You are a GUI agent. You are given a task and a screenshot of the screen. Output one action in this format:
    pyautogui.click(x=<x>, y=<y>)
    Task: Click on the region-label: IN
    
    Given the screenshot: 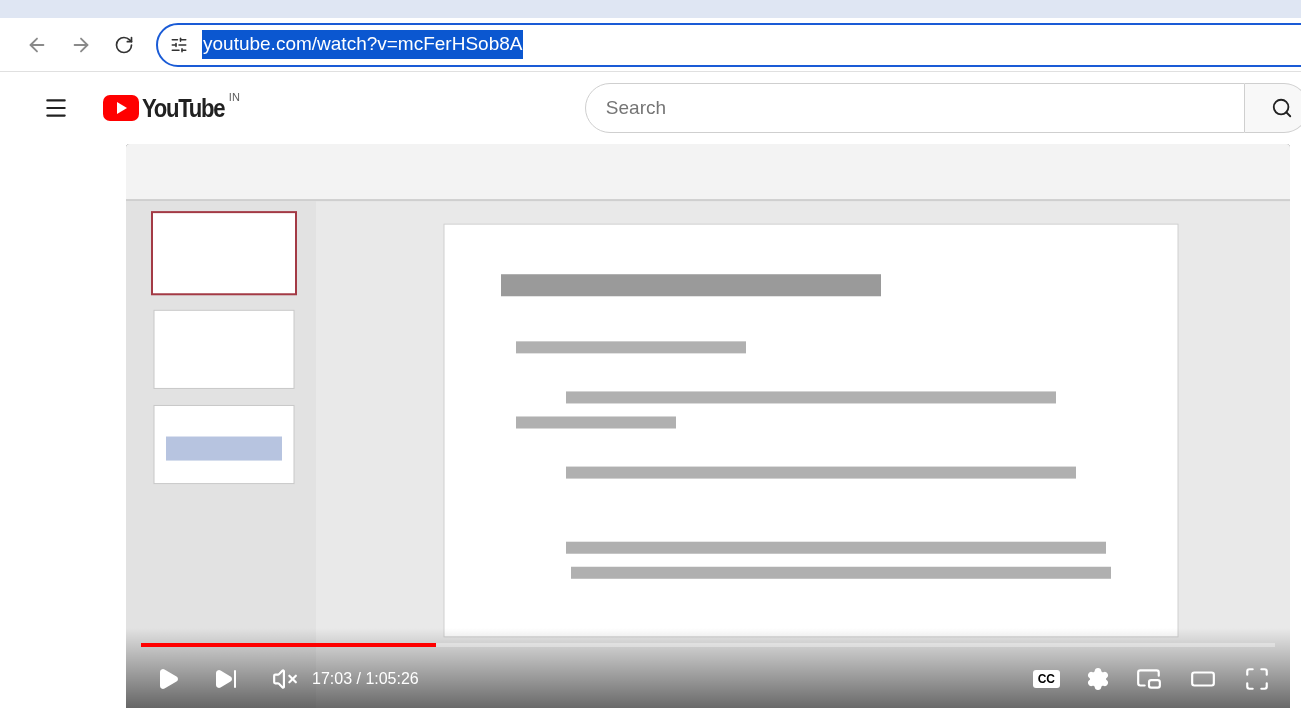 What is the action you would take?
    pyautogui.click(x=234, y=97)
    